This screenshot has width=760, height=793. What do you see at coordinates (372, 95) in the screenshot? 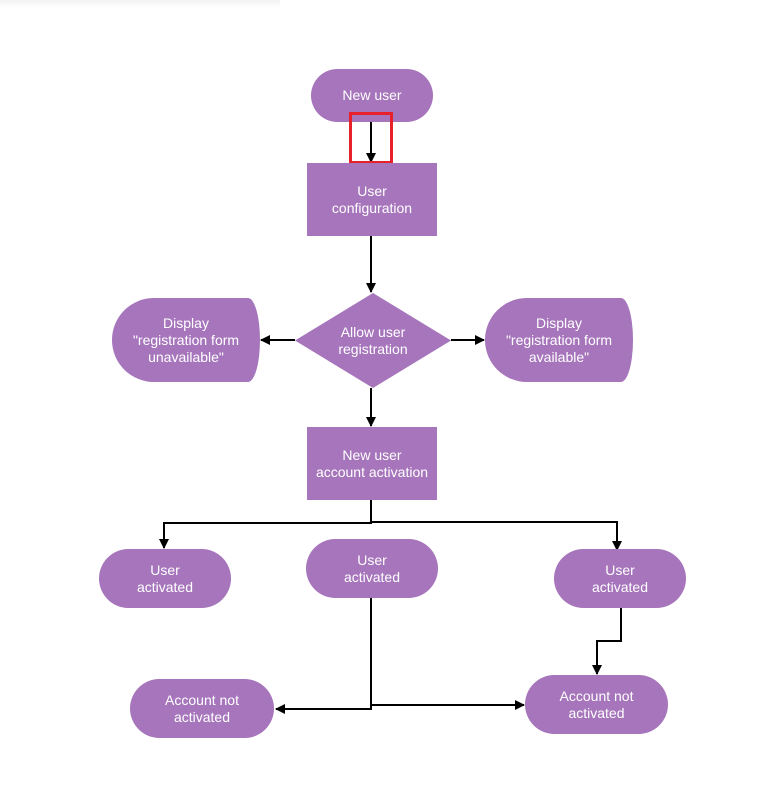
I see `node-label: New user` at bounding box center [372, 95].